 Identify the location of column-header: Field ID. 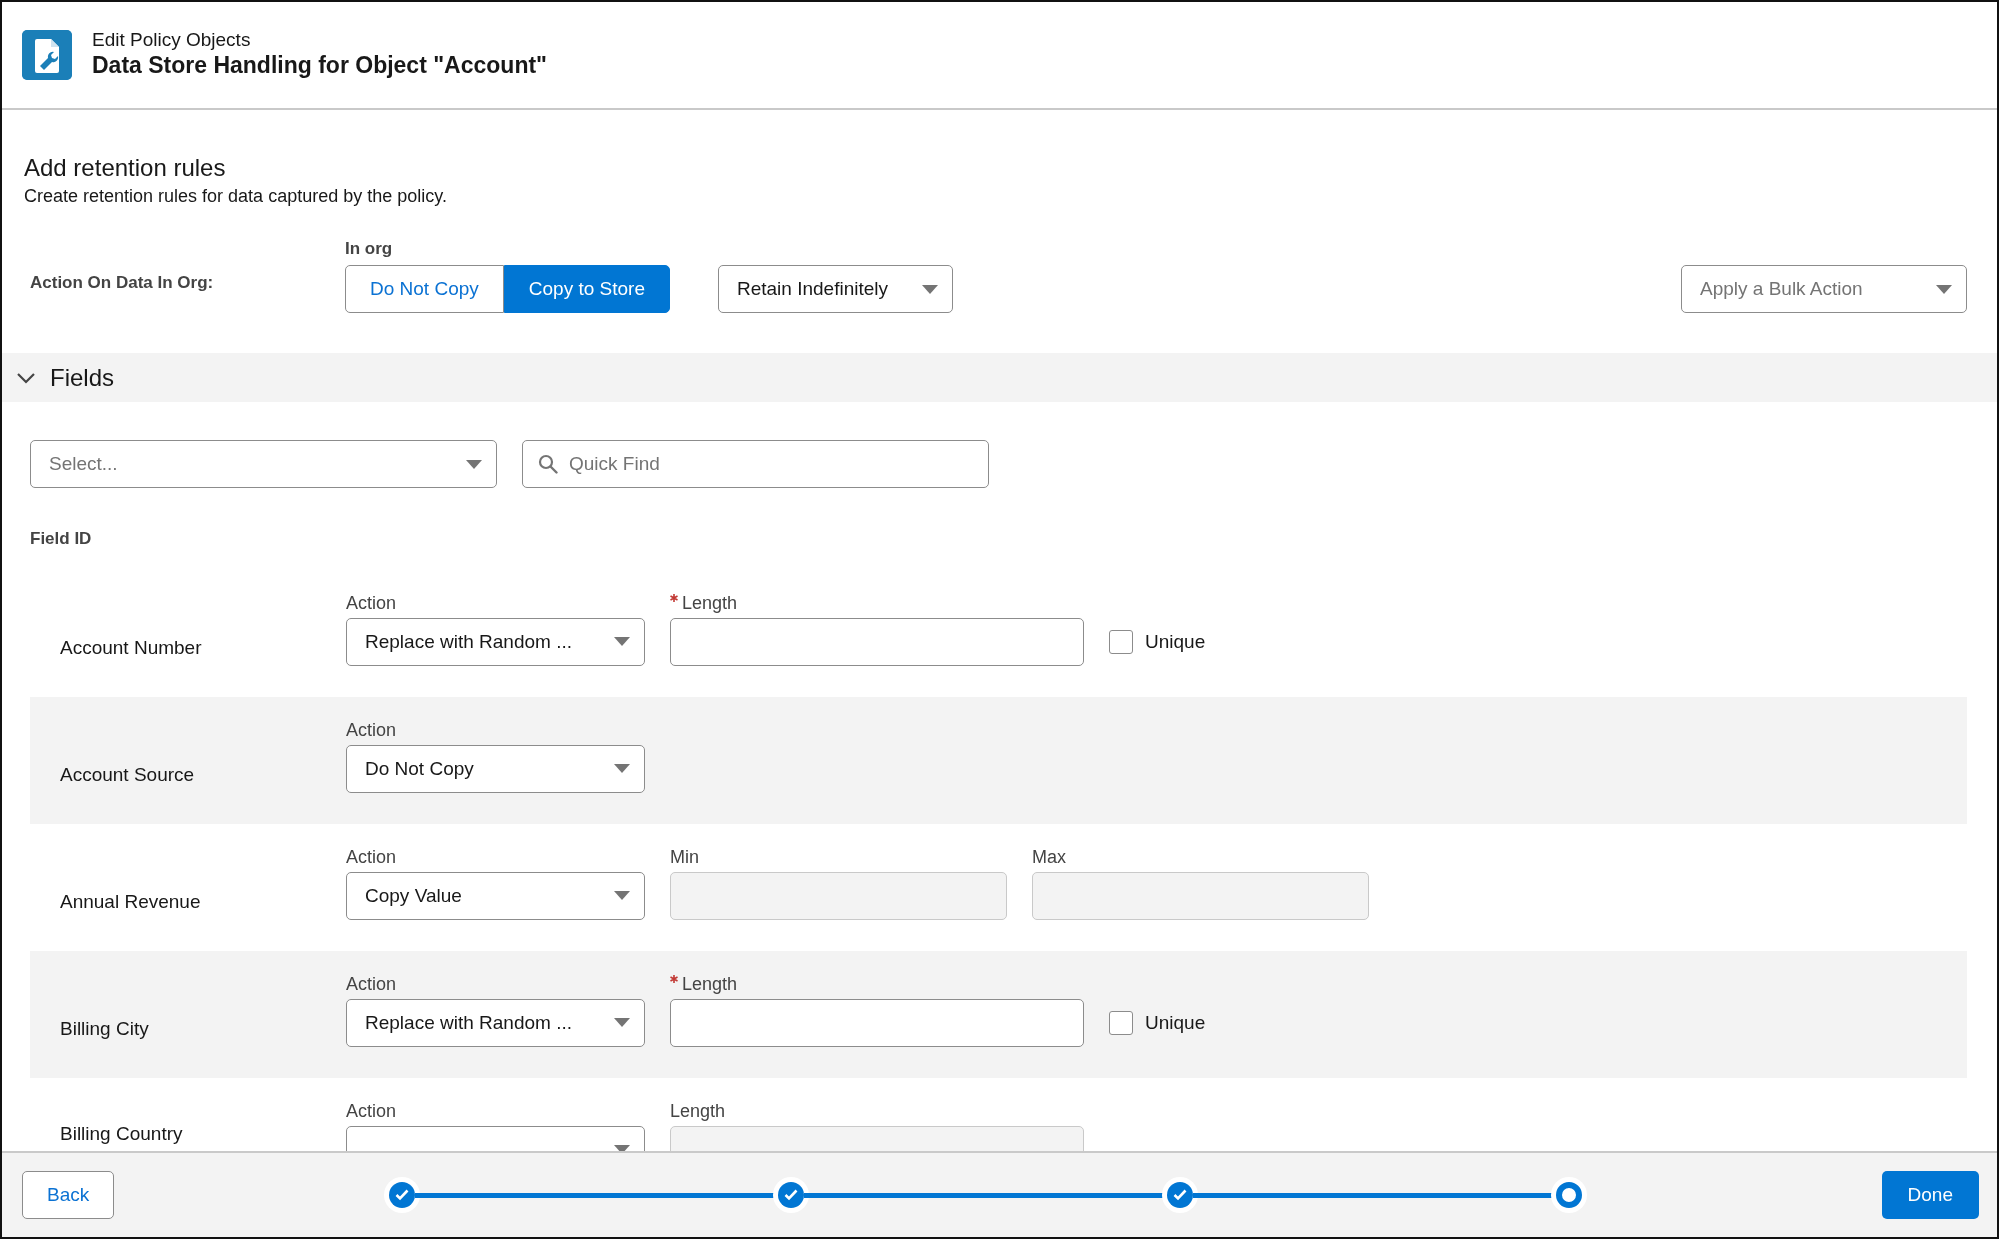
(61, 539).